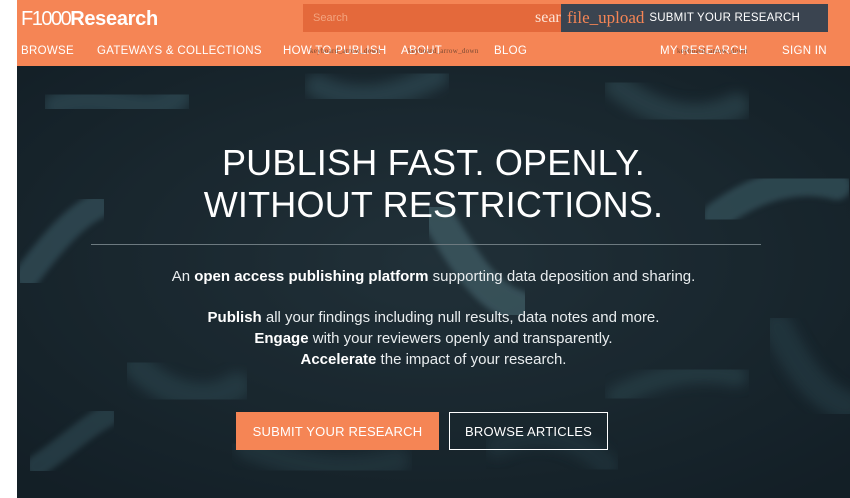 Image resolution: width=850 pixels, height=498 pixels. I want to click on browse-articles-button: BROWSE ARTICLES, so click(528, 431).